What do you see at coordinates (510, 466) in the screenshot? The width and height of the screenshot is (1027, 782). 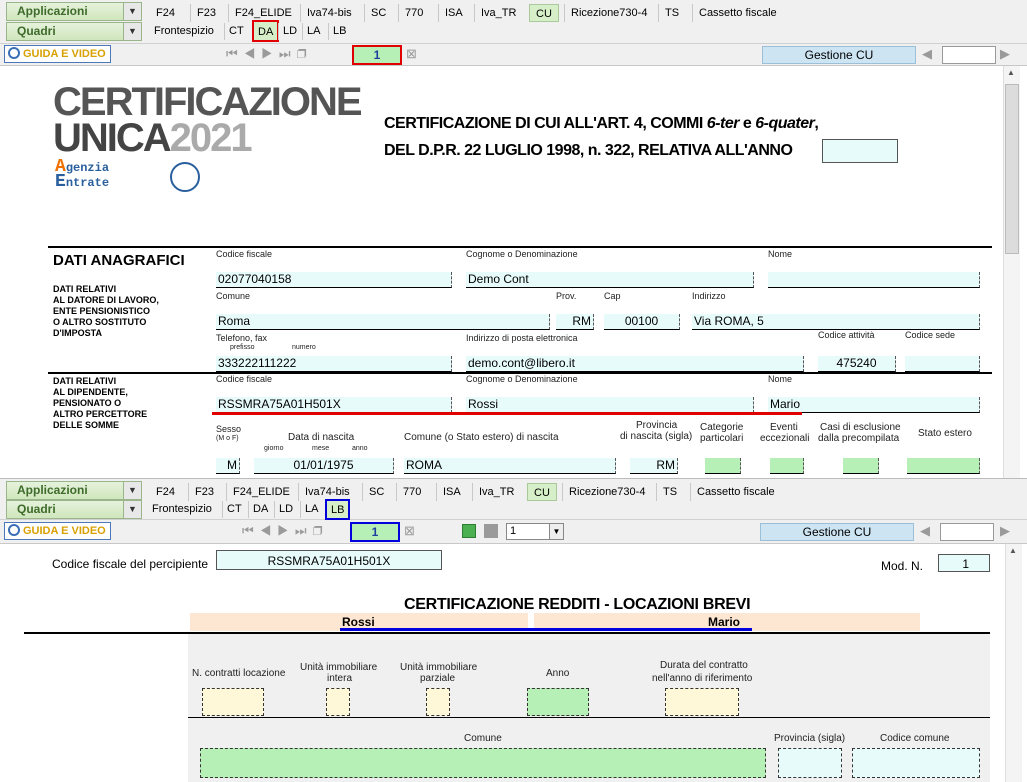 I see `comune-nascita-field: ROMA` at bounding box center [510, 466].